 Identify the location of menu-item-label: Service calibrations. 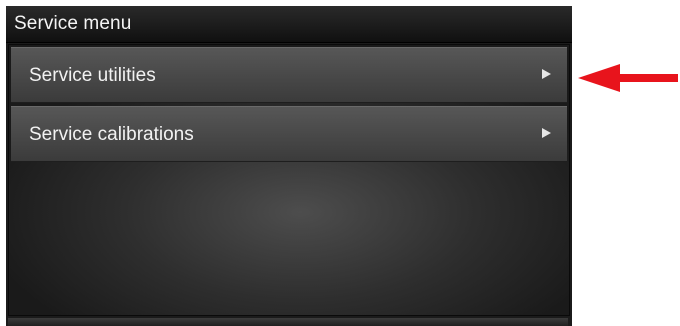
(111, 134).